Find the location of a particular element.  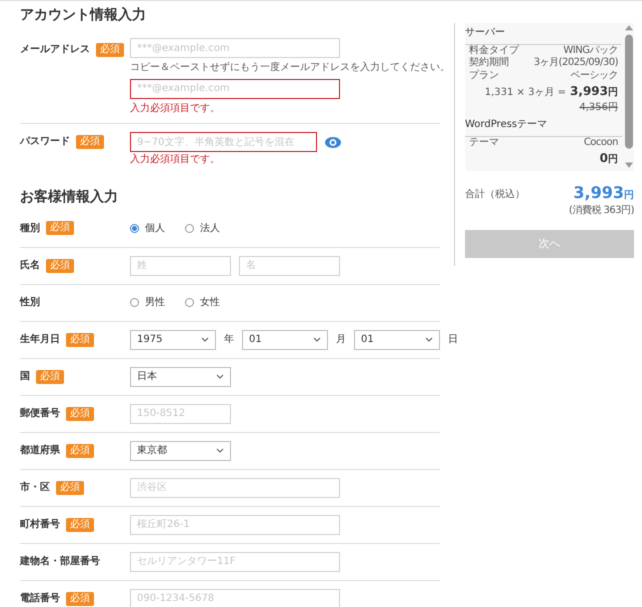

date-unit: 月 is located at coordinates (341, 340).